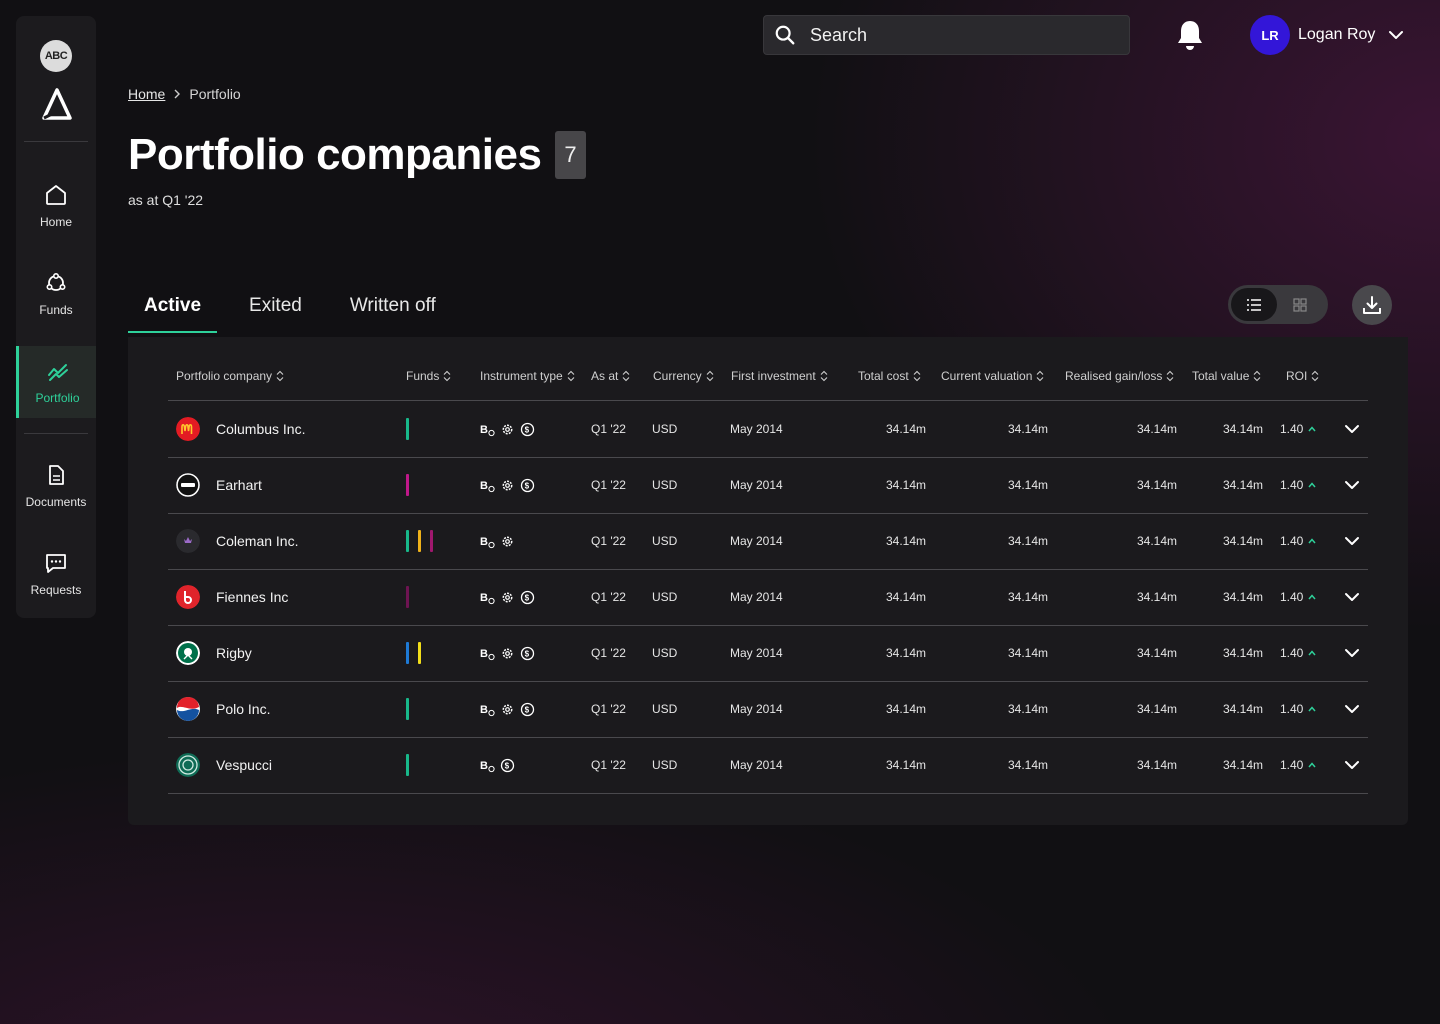  What do you see at coordinates (56, 486) in the screenshot?
I see `sidebar-item-documents: Documents` at bounding box center [56, 486].